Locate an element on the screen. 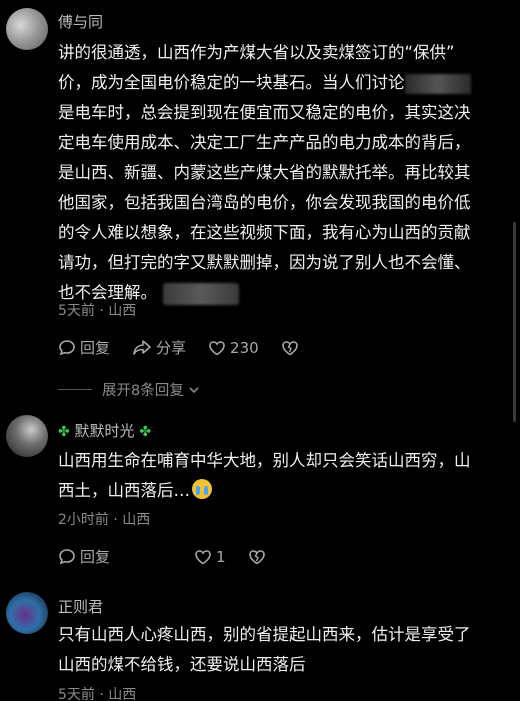 The image size is (520, 701). redacted-text is located at coordinates (437, 83).